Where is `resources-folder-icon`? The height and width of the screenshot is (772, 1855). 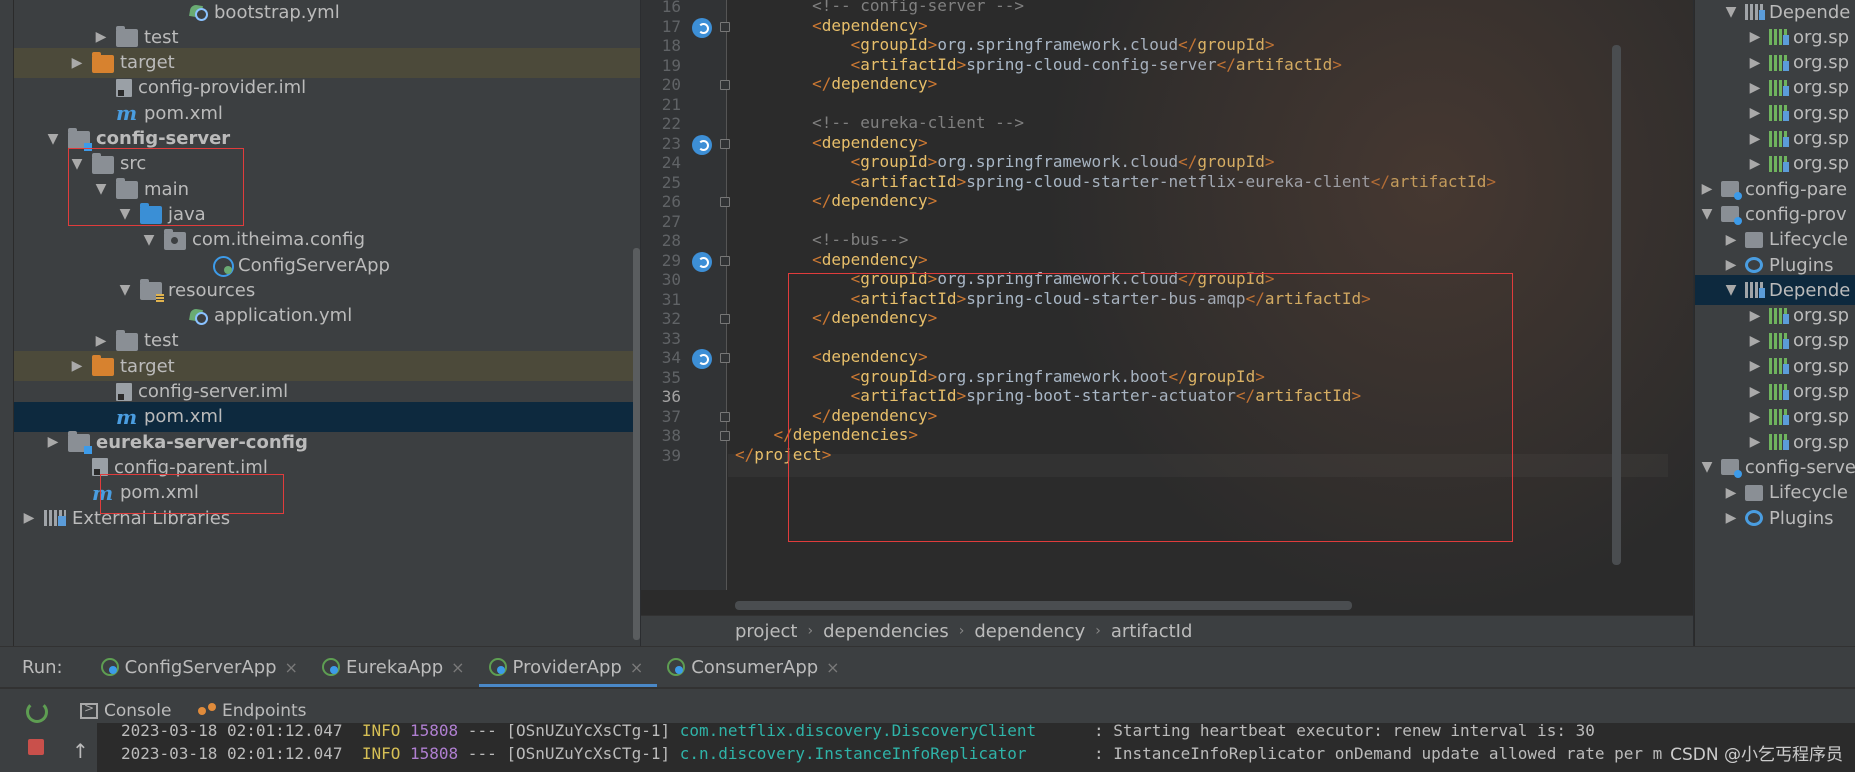 resources-folder-icon is located at coordinates (152, 291).